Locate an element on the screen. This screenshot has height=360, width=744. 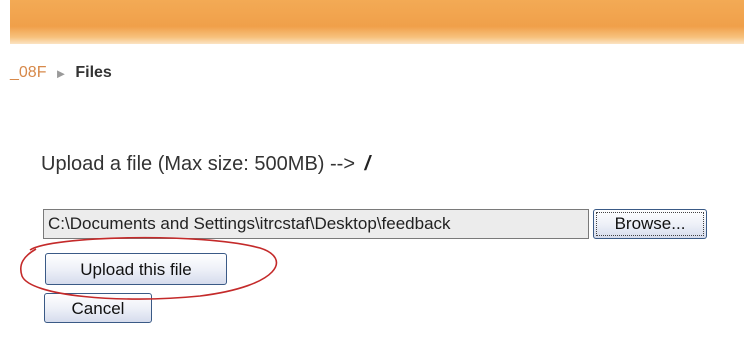
breadcrumb-course-link: _08F is located at coordinates (28, 73).